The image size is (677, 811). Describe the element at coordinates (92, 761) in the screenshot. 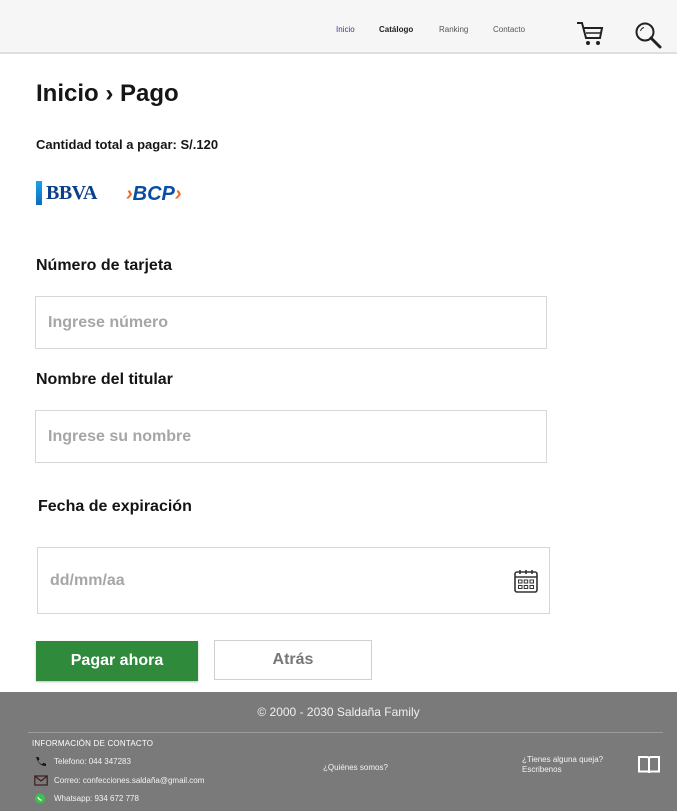

I see `contact-phone: Telefono: 044 347283` at that location.